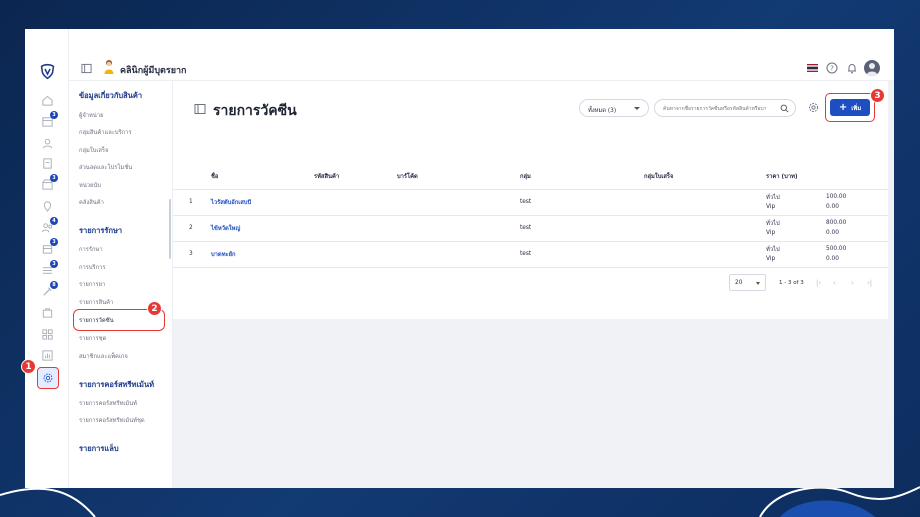 This screenshot has height=517, width=920. Describe the element at coordinates (262, 202) in the screenshot. I see `row-name: ไวรัสตับอักเสบบี` at that location.